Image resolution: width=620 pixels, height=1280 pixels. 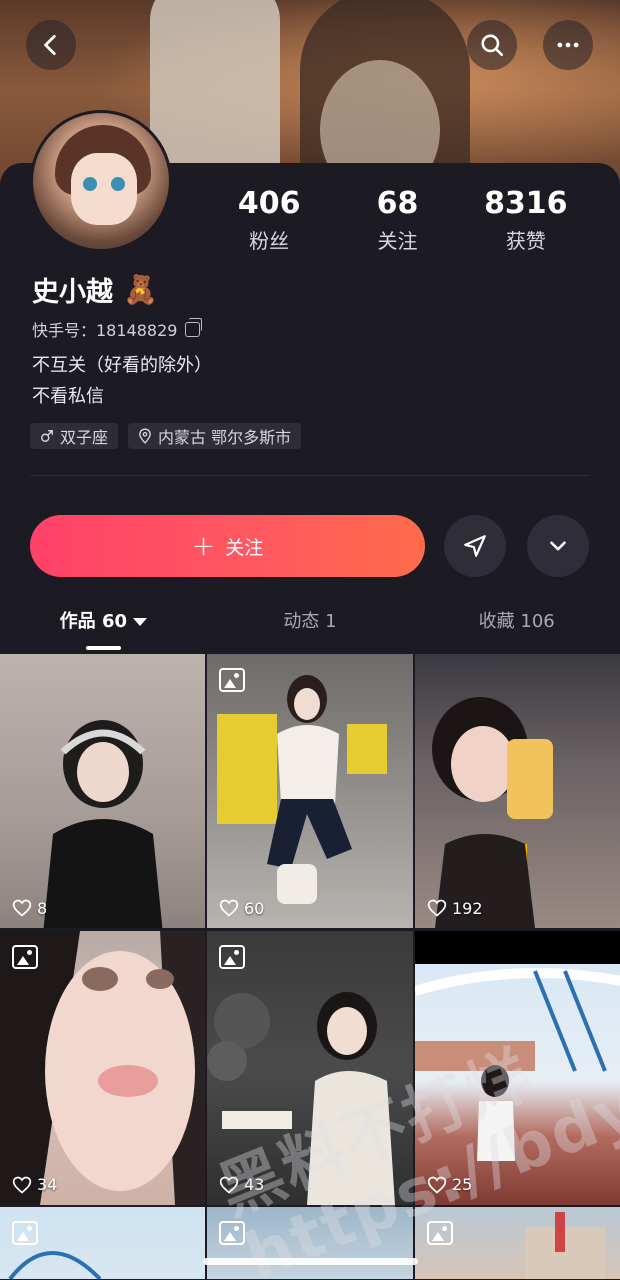 I want to click on back-button, so click(x=51, y=45).